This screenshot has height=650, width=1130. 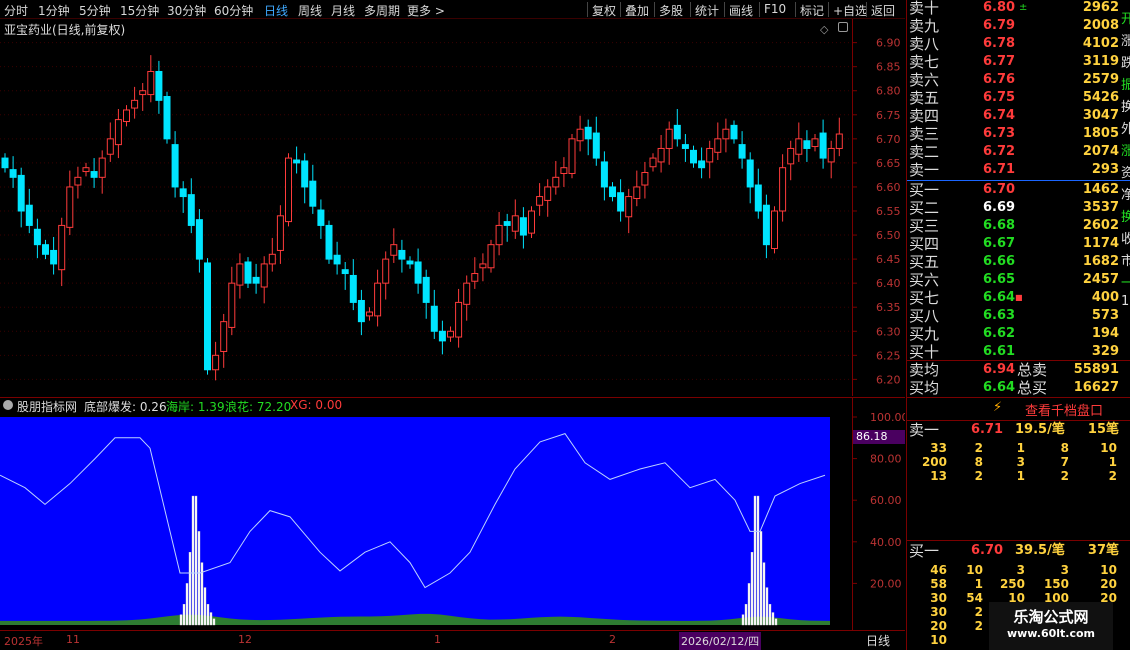 What do you see at coordinates (924, 26) in the screenshot?
I see `ask-label: 卖九` at bounding box center [924, 26].